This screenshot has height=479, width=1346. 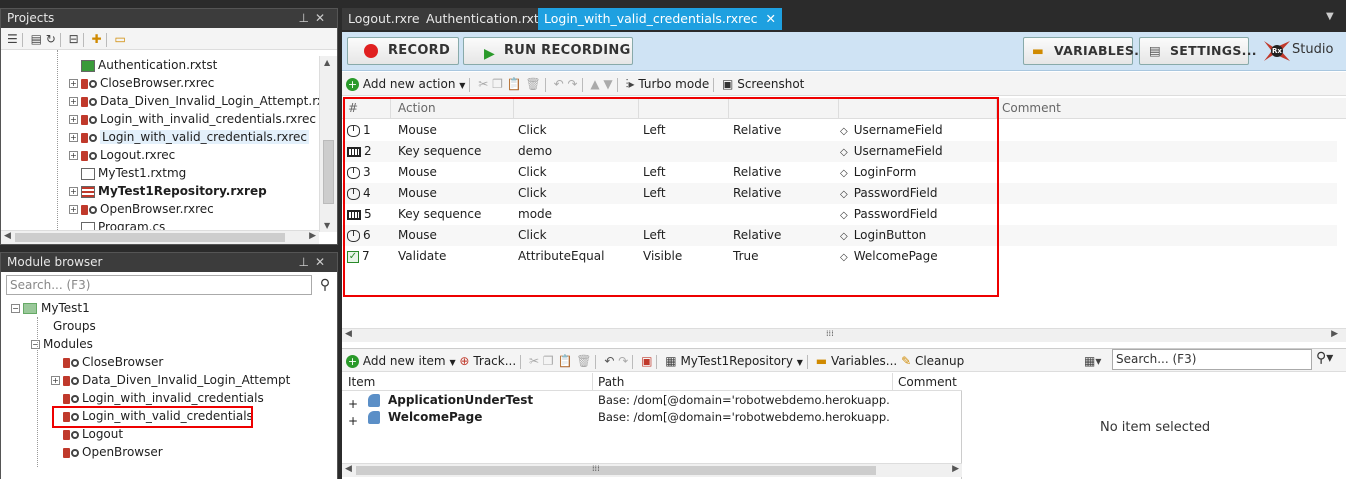 What do you see at coordinates (1212, 359) in the screenshot?
I see `repository-search-input: Search... (F3)` at bounding box center [1212, 359].